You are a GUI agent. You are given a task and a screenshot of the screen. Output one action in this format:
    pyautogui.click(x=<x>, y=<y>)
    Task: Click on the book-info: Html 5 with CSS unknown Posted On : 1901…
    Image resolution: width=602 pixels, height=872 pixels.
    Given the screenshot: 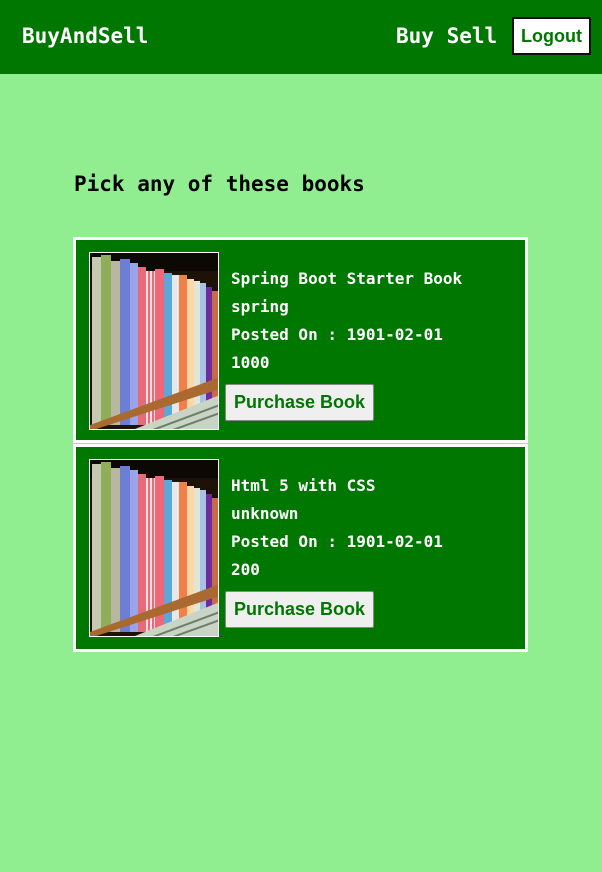 What is the action you would take?
    pyautogui.click(x=337, y=528)
    